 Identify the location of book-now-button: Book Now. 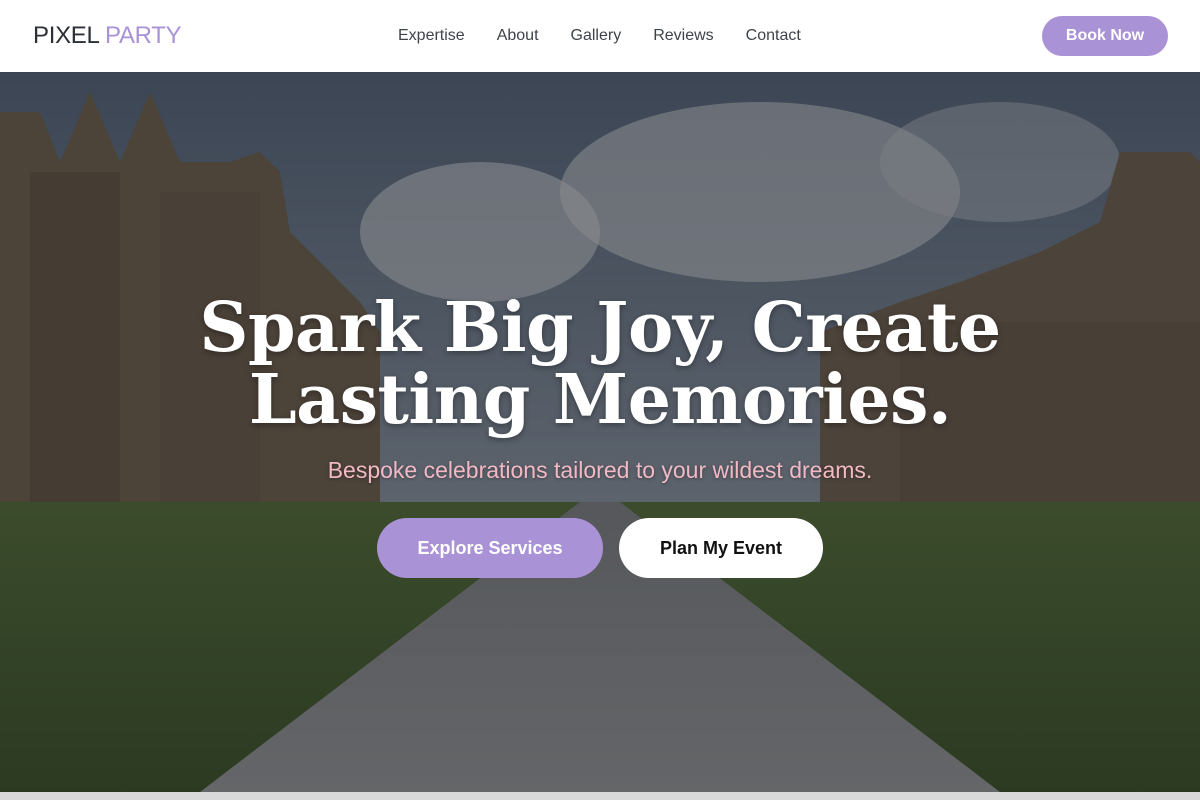
(1105, 36).